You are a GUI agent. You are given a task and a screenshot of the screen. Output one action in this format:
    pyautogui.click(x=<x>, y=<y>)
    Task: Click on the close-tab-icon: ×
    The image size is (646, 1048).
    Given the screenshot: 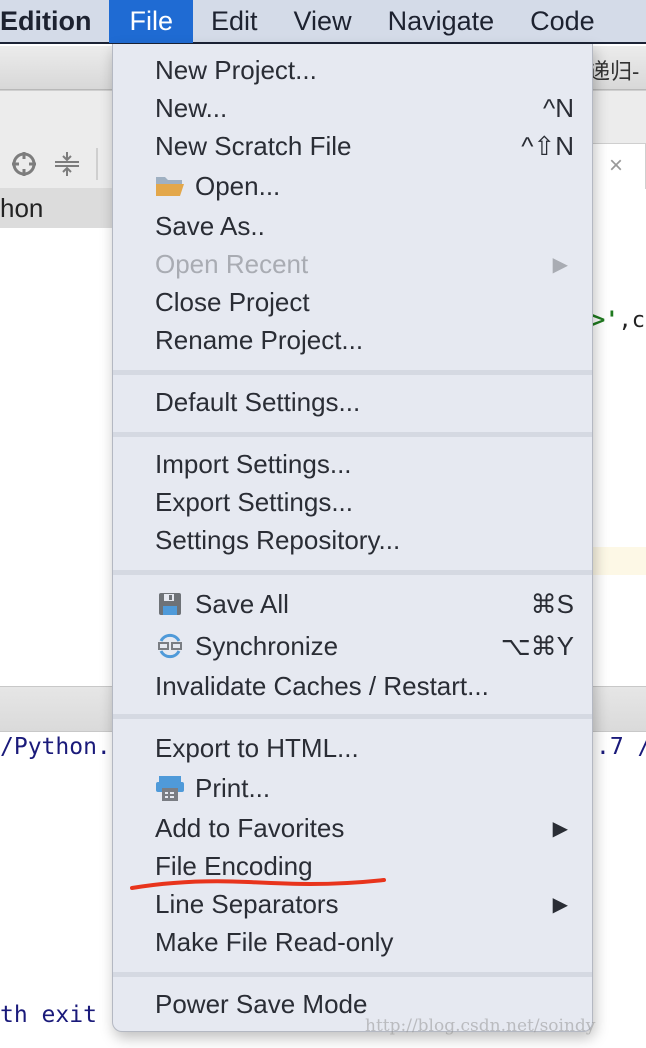 What is the action you would take?
    pyautogui.click(x=616, y=166)
    